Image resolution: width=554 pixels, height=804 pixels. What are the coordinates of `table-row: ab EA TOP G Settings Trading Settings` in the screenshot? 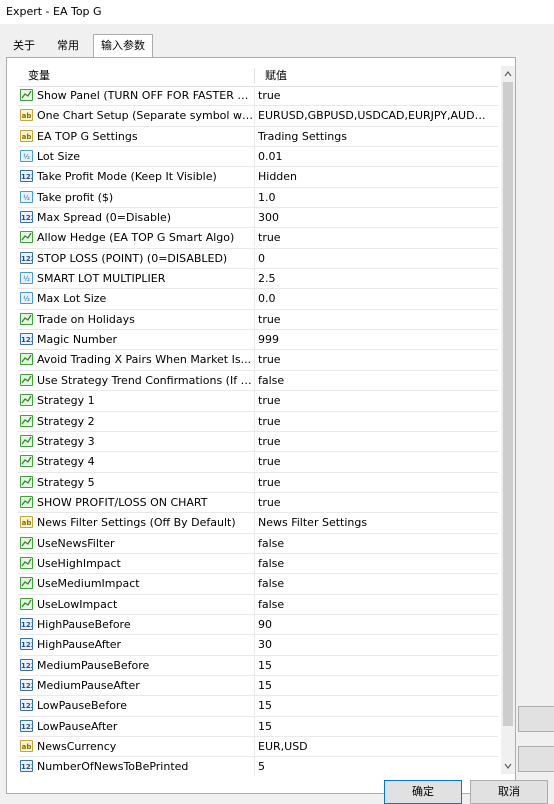 It's located at (258, 137).